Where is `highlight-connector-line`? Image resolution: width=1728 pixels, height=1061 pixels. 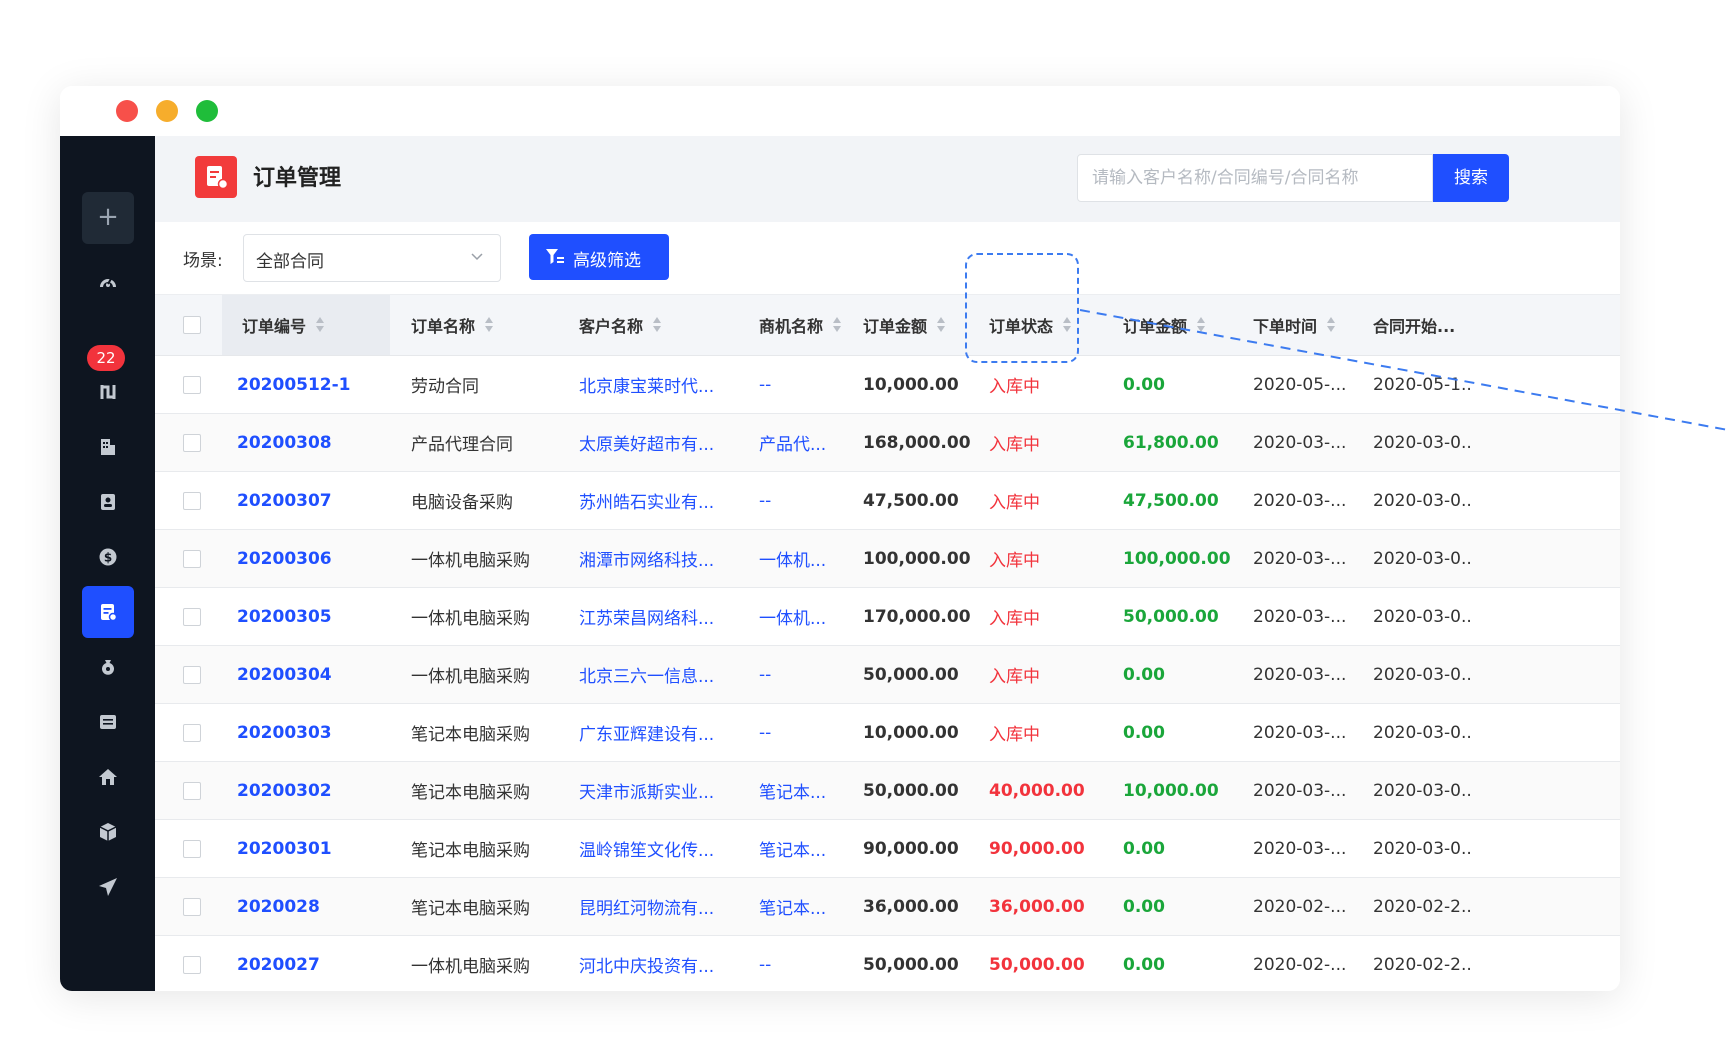
highlight-connector-line is located at coordinates (1403, 370).